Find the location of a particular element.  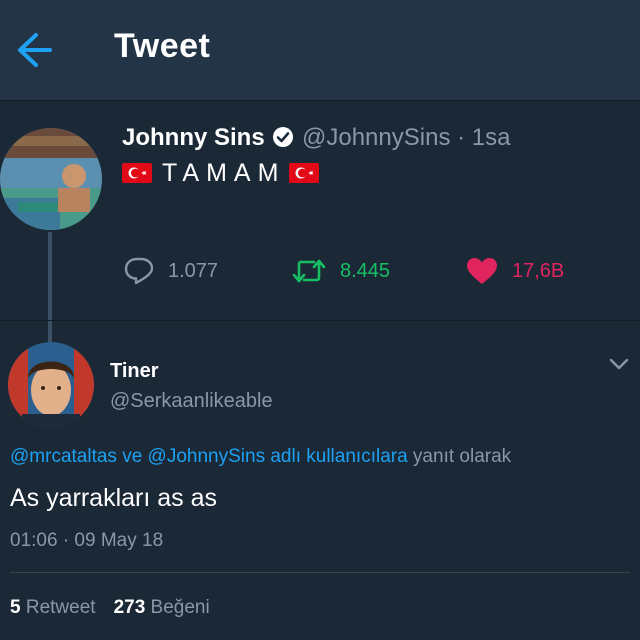

thread-line is located at coordinates (50, 287).